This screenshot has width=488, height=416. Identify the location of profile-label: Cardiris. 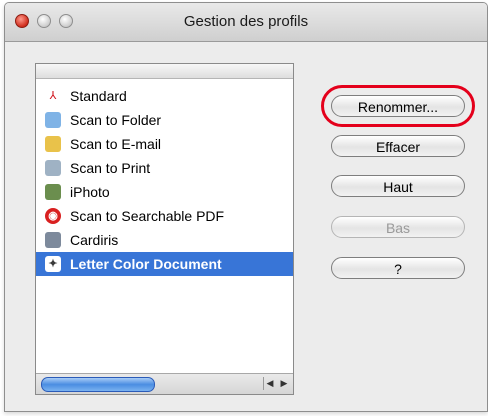
(94, 240).